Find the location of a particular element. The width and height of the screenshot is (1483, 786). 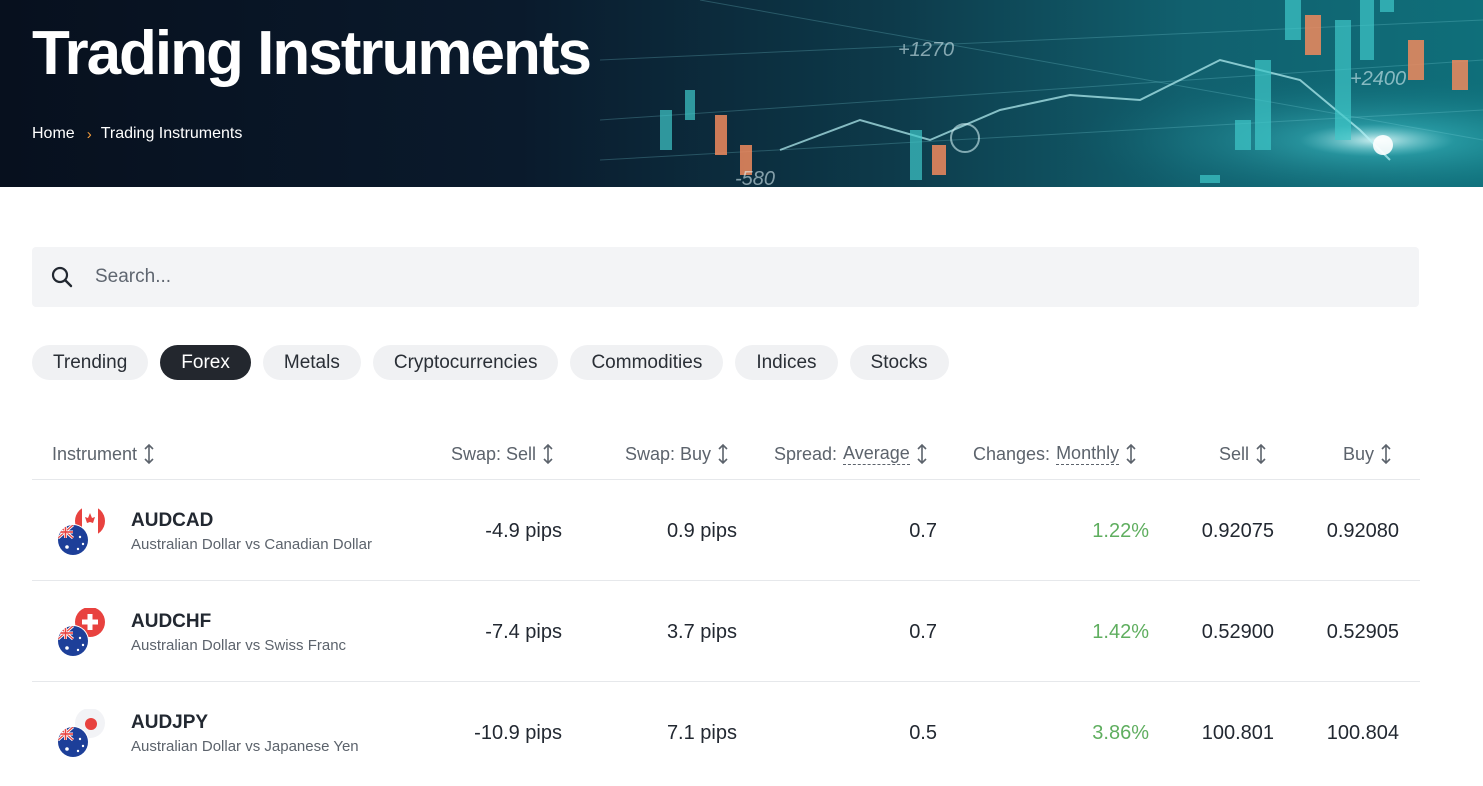

header-instrument: Instrument is located at coordinates (103, 454).